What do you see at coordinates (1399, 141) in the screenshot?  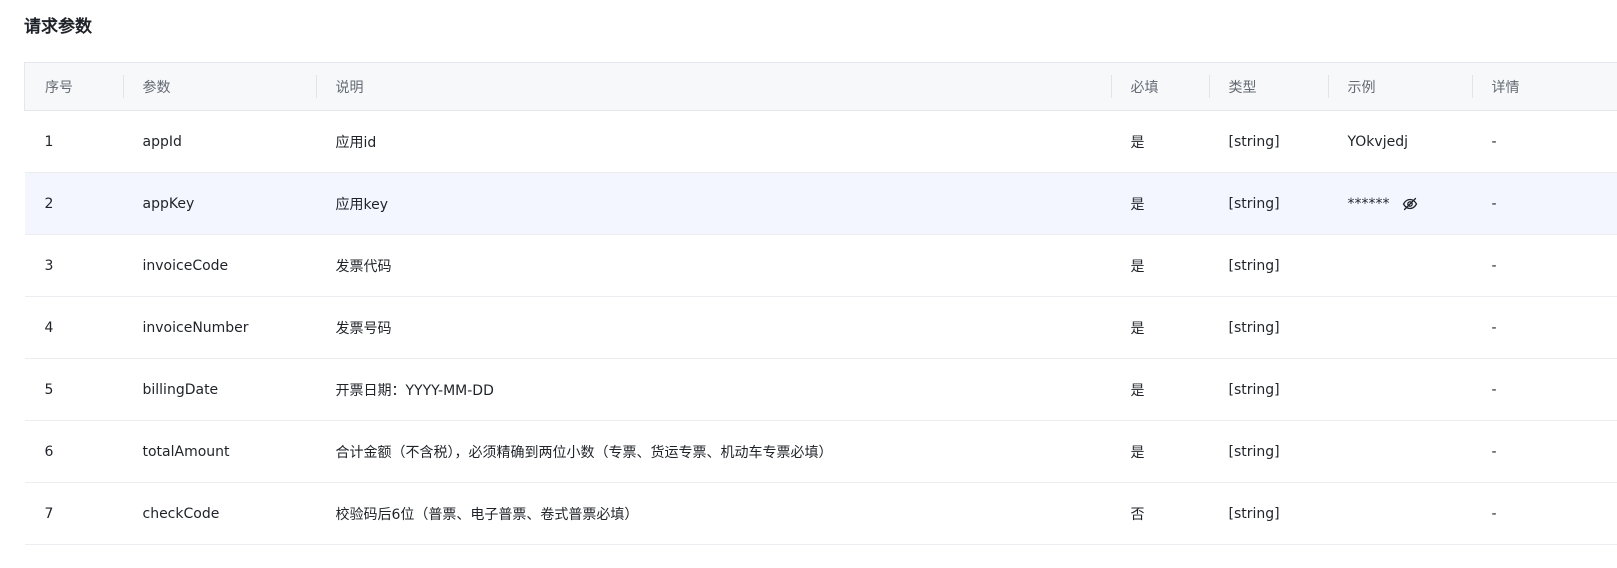 I see `cell-example: YOkvjedj` at bounding box center [1399, 141].